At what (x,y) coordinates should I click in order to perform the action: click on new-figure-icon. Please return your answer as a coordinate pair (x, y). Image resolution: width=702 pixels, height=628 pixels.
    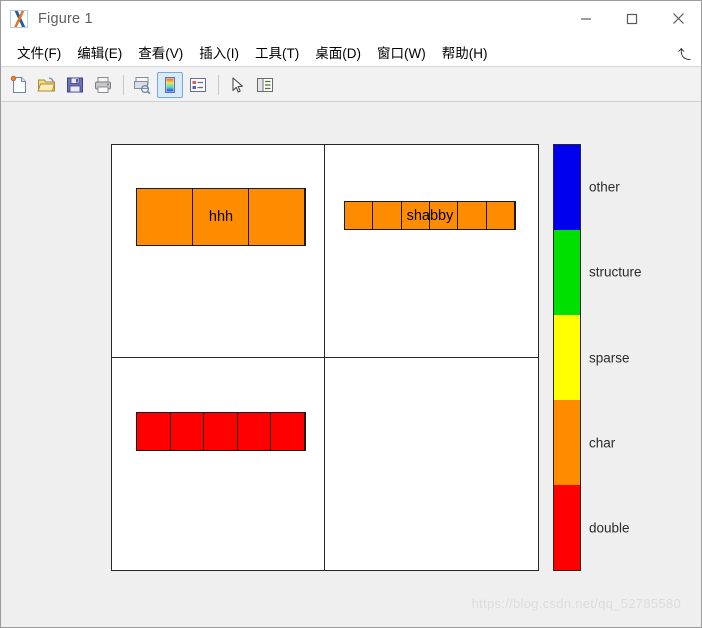
    Looking at the image, I should click on (19, 85).